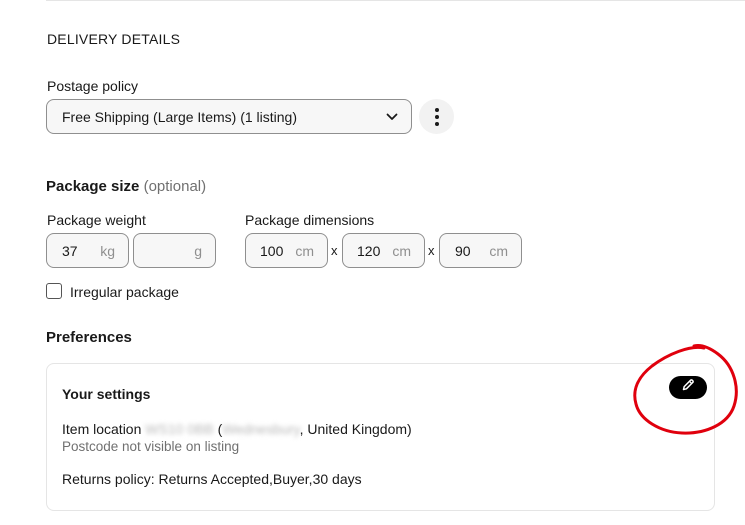  What do you see at coordinates (107, 250) in the screenshot?
I see `weight-kg-unit: kg` at bounding box center [107, 250].